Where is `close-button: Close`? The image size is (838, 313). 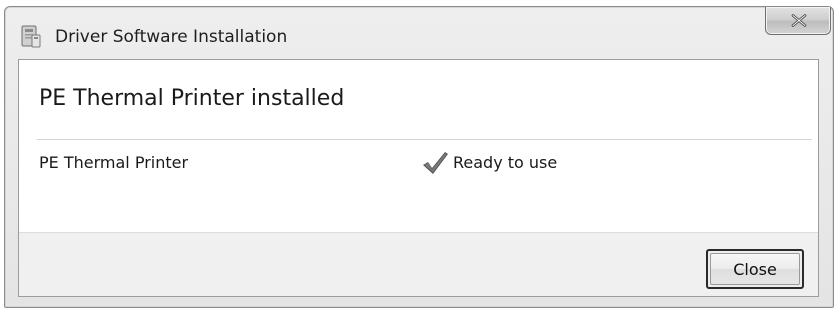 close-button: Close is located at coordinates (755, 269).